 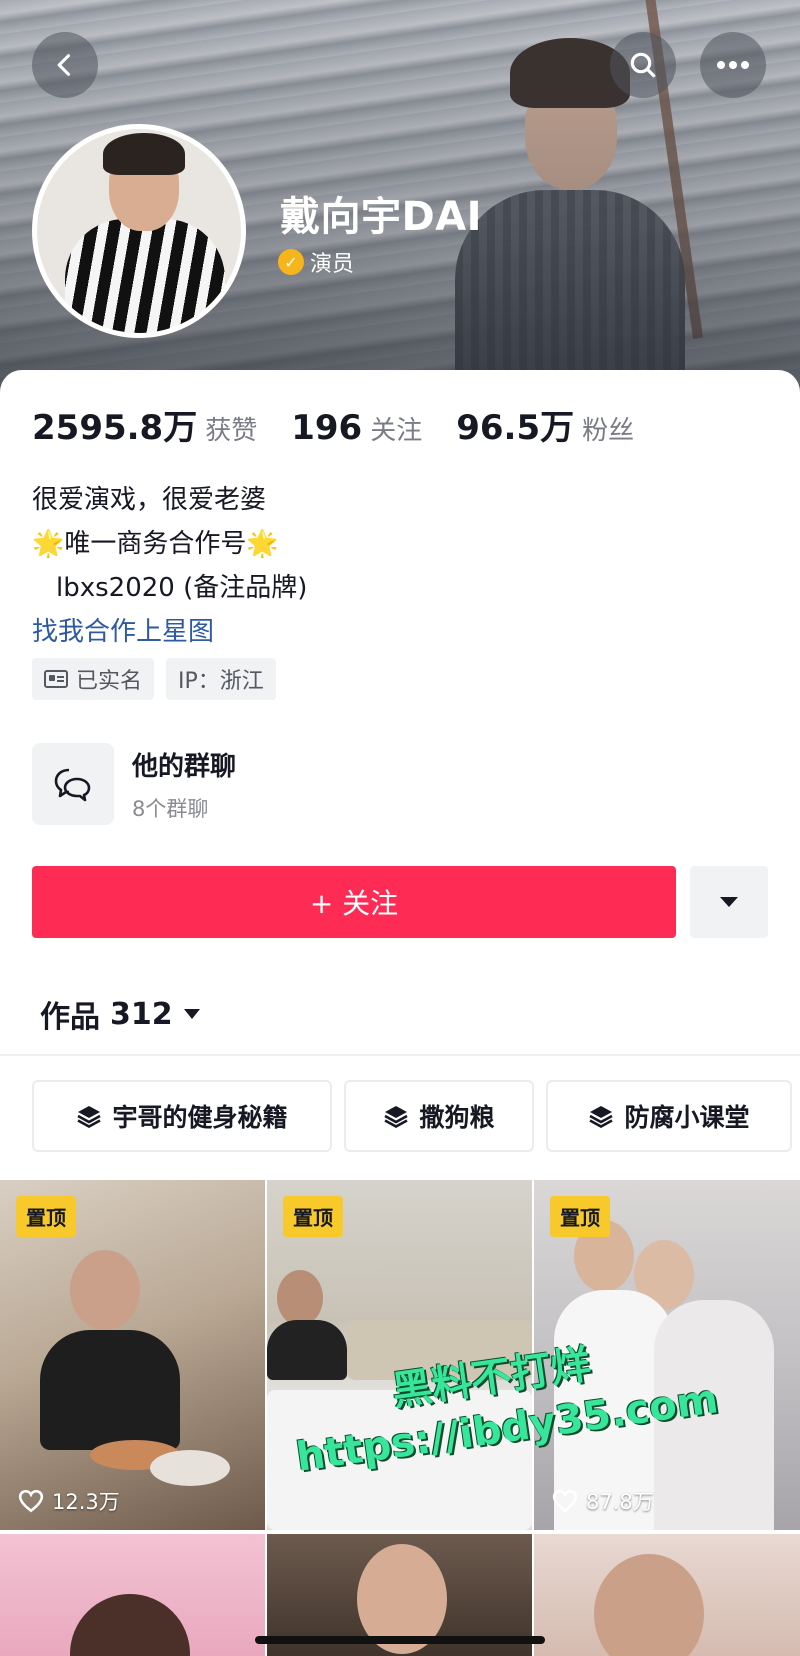 I want to click on group-chat-title: 他的群聊, so click(x=184, y=766).